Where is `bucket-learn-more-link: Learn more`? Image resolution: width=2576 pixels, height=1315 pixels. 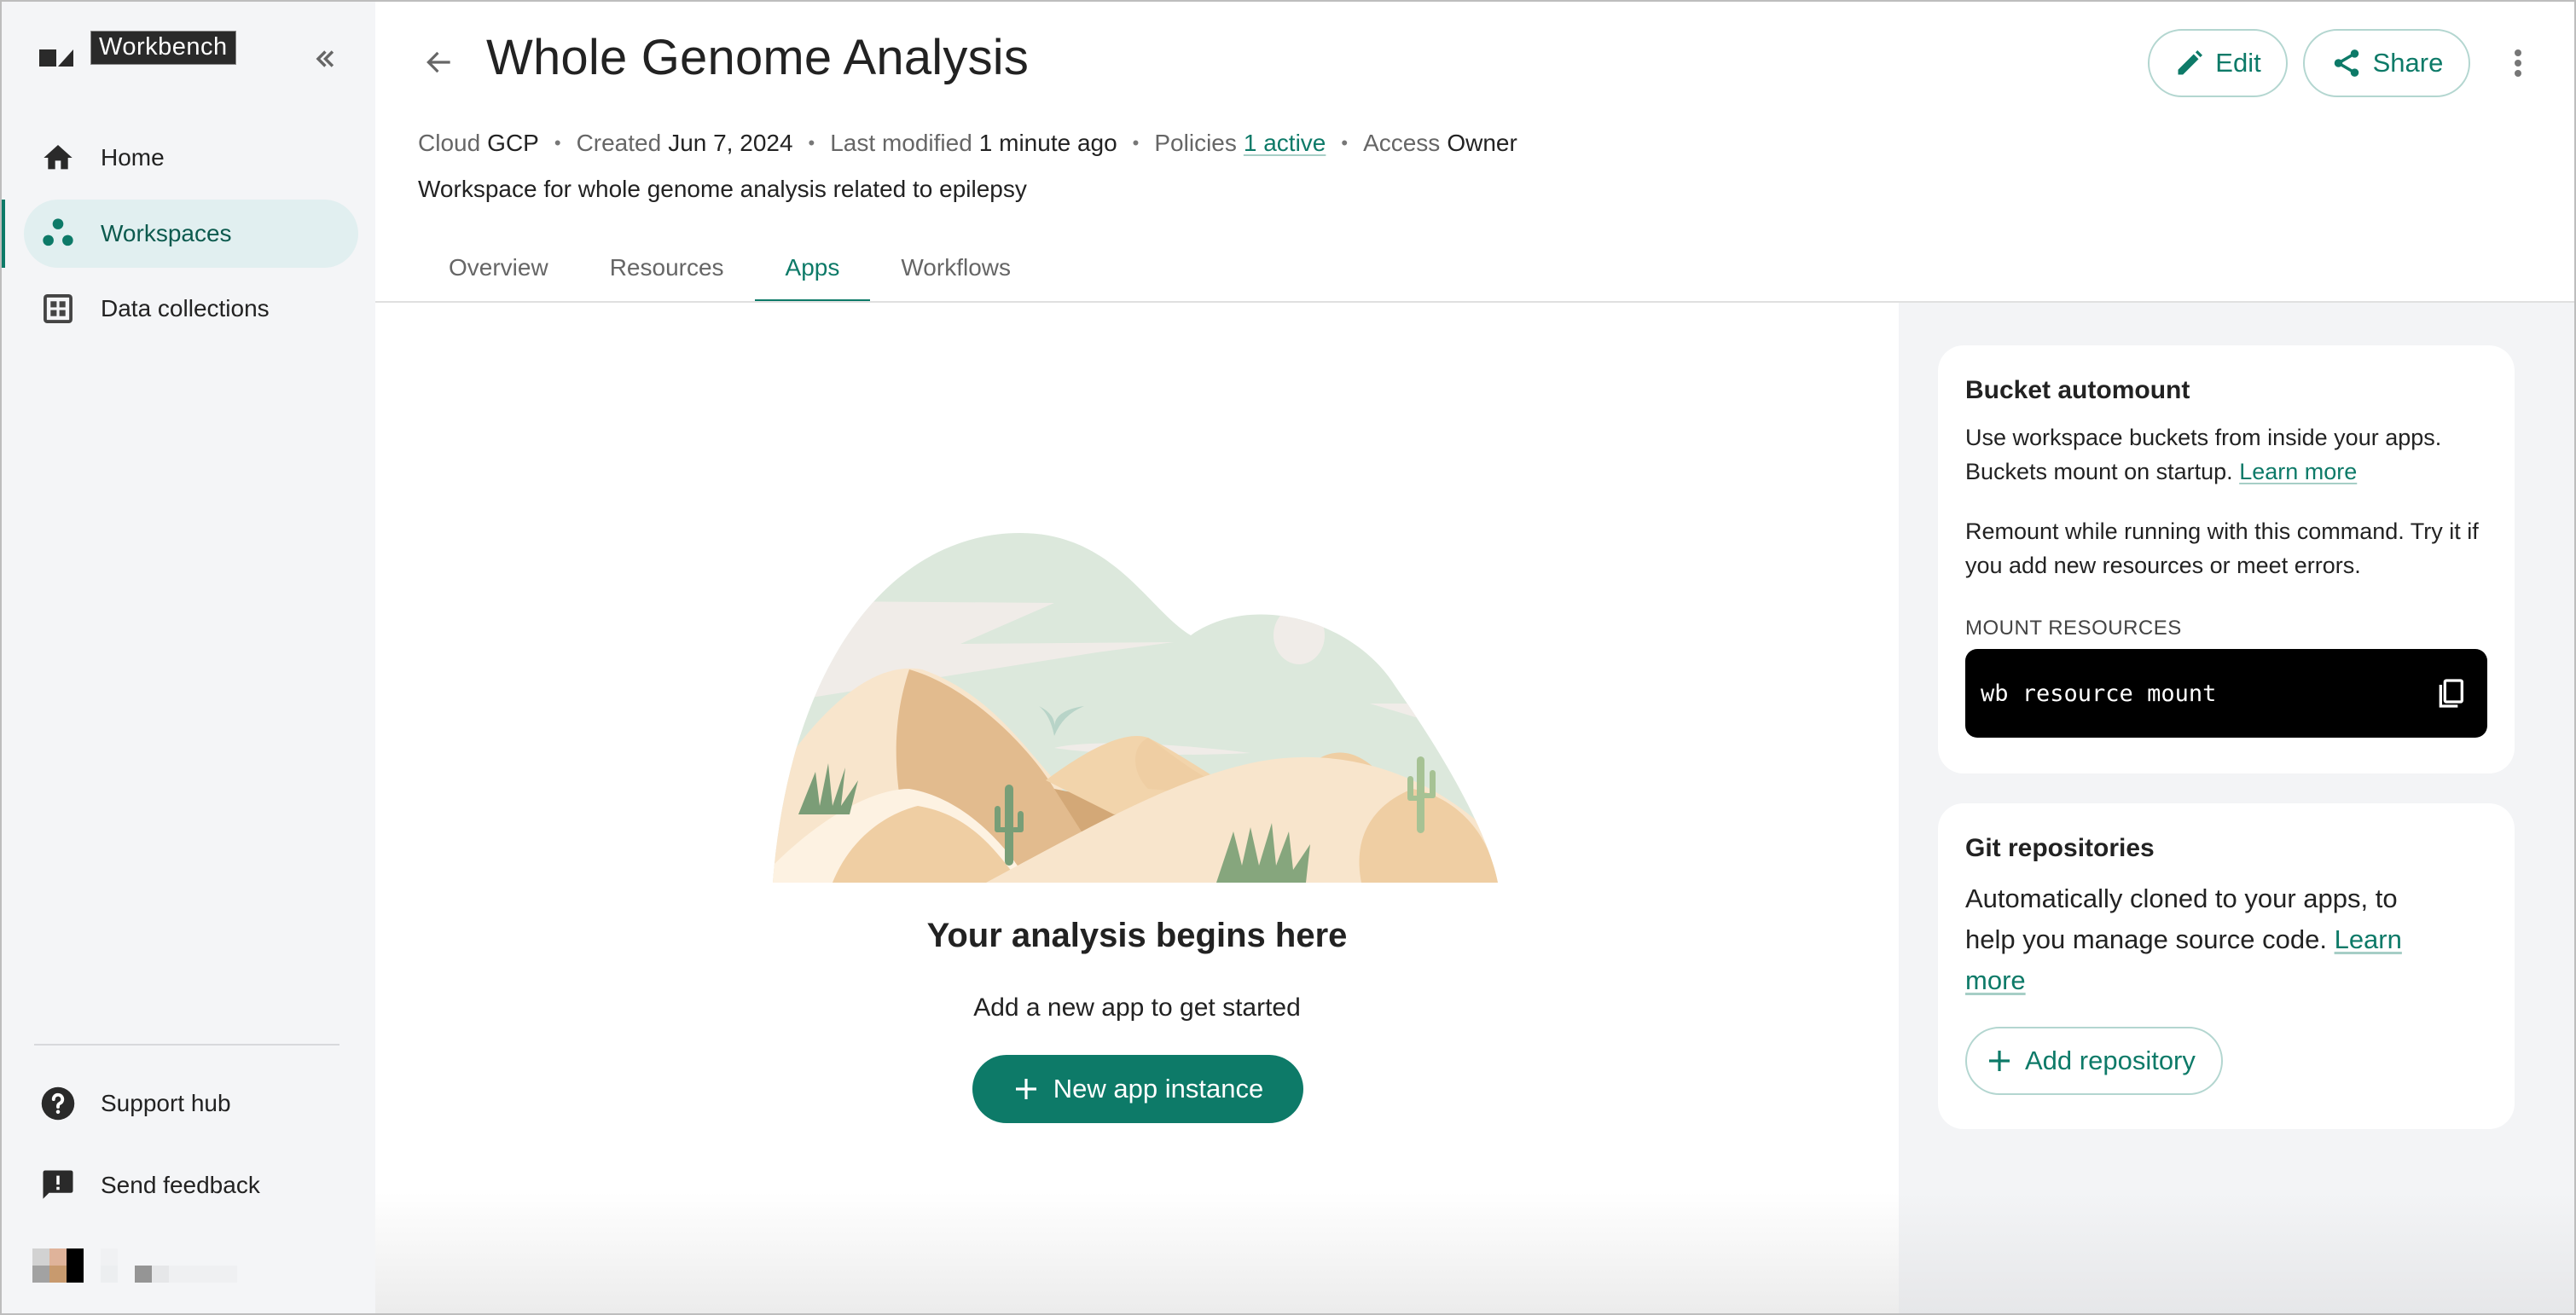
bucket-learn-more-link: Learn more is located at coordinates (2298, 471).